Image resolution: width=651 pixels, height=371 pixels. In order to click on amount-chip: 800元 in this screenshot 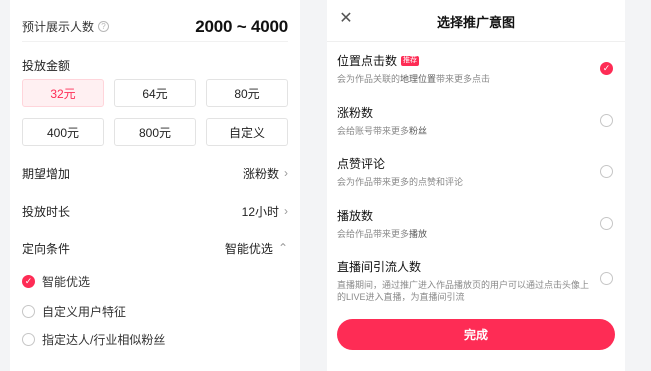, I will do `click(155, 132)`.